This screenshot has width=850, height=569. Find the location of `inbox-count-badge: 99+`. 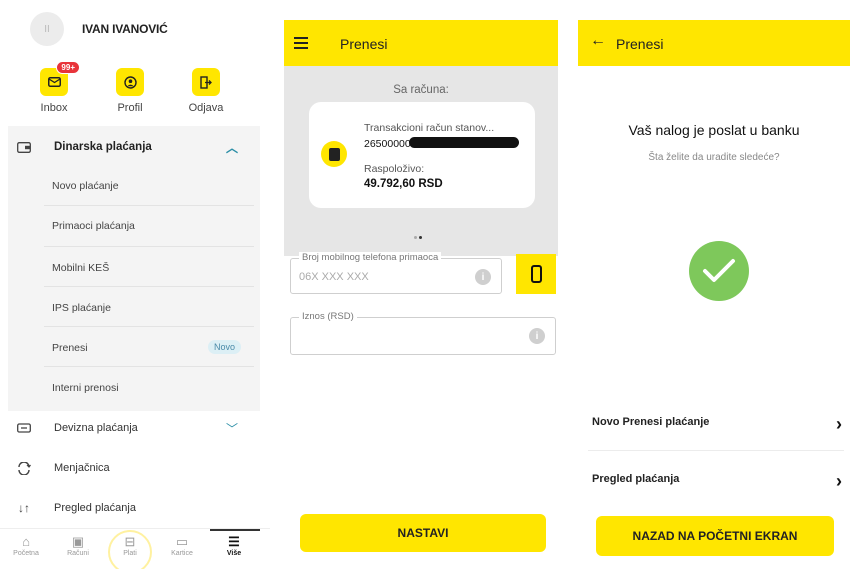

inbox-count-badge: 99+ is located at coordinates (68, 67).